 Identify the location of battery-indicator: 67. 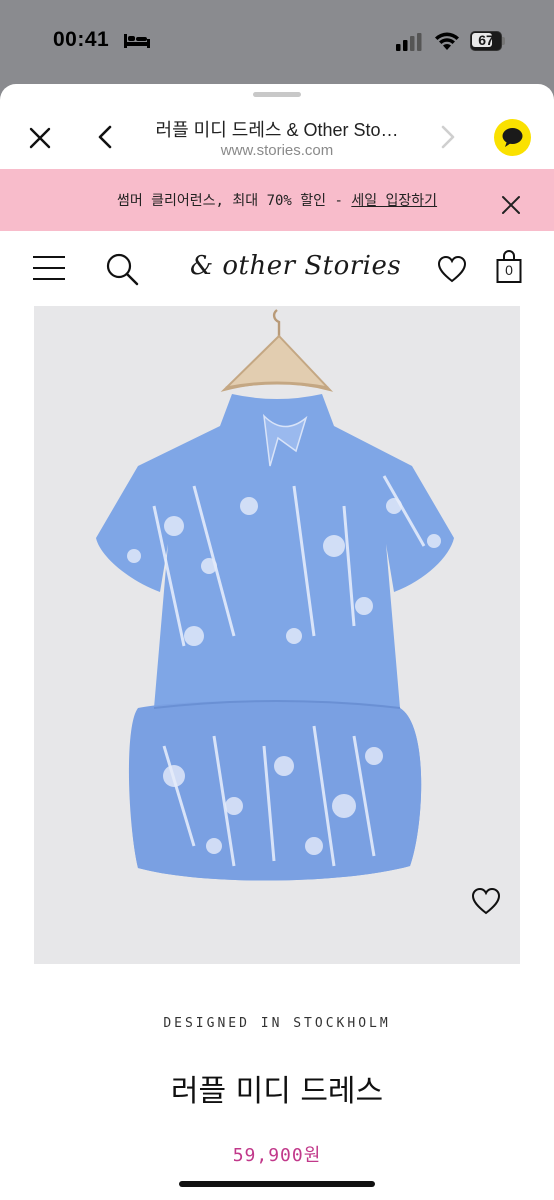
(488, 41).